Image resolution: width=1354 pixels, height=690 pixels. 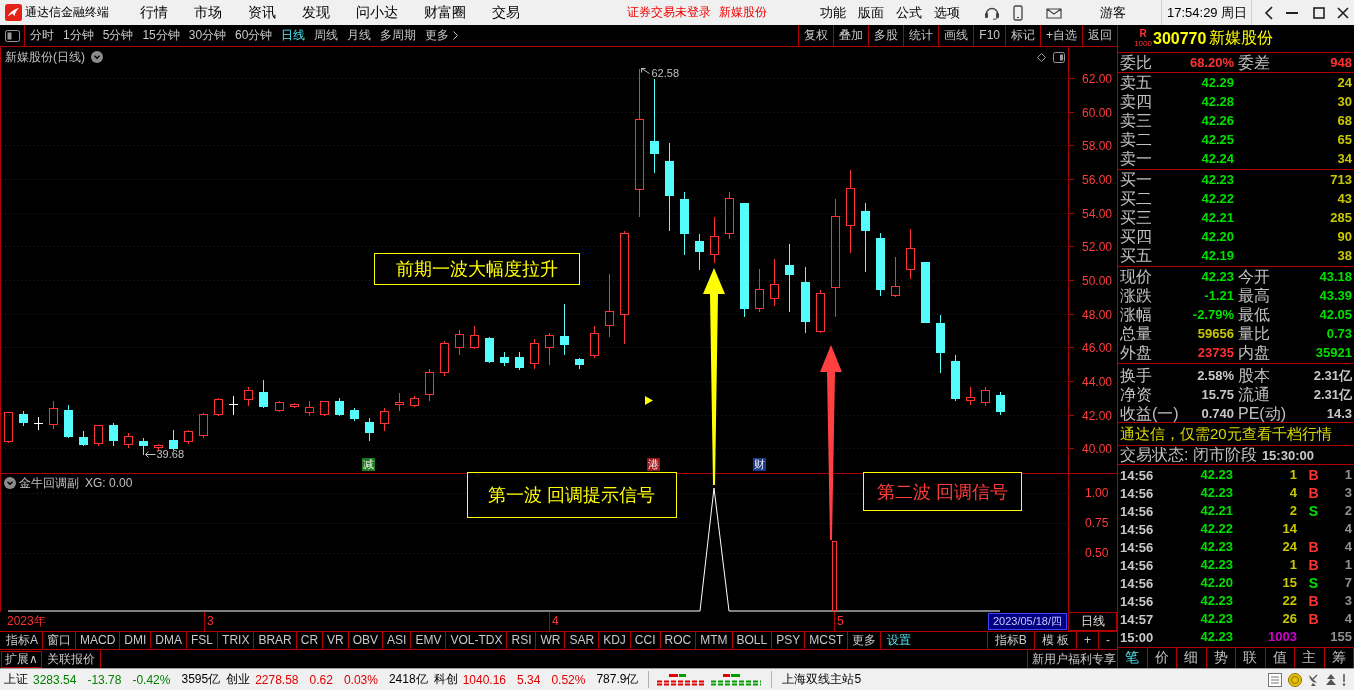 What do you see at coordinates (822, 679) in the screenshot?
I see `server-name: 上海双线主站5` at bounding box center [822, 679].